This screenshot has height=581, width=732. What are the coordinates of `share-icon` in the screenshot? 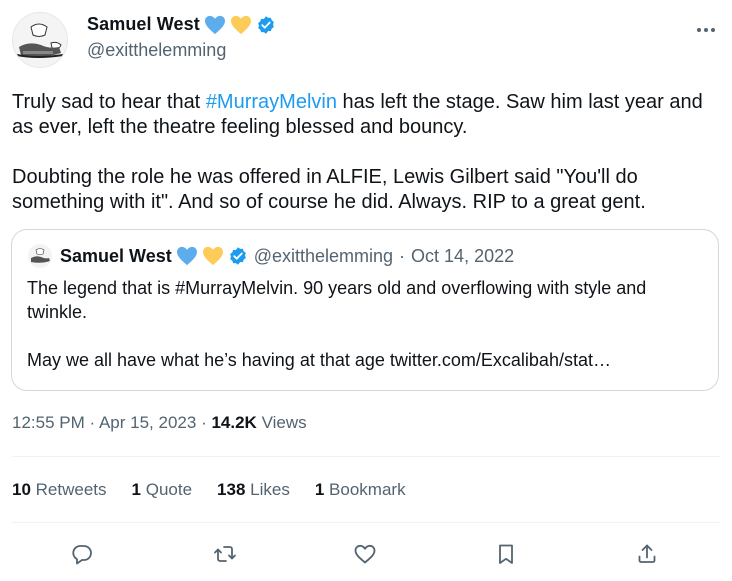 It's located at (647, 554).